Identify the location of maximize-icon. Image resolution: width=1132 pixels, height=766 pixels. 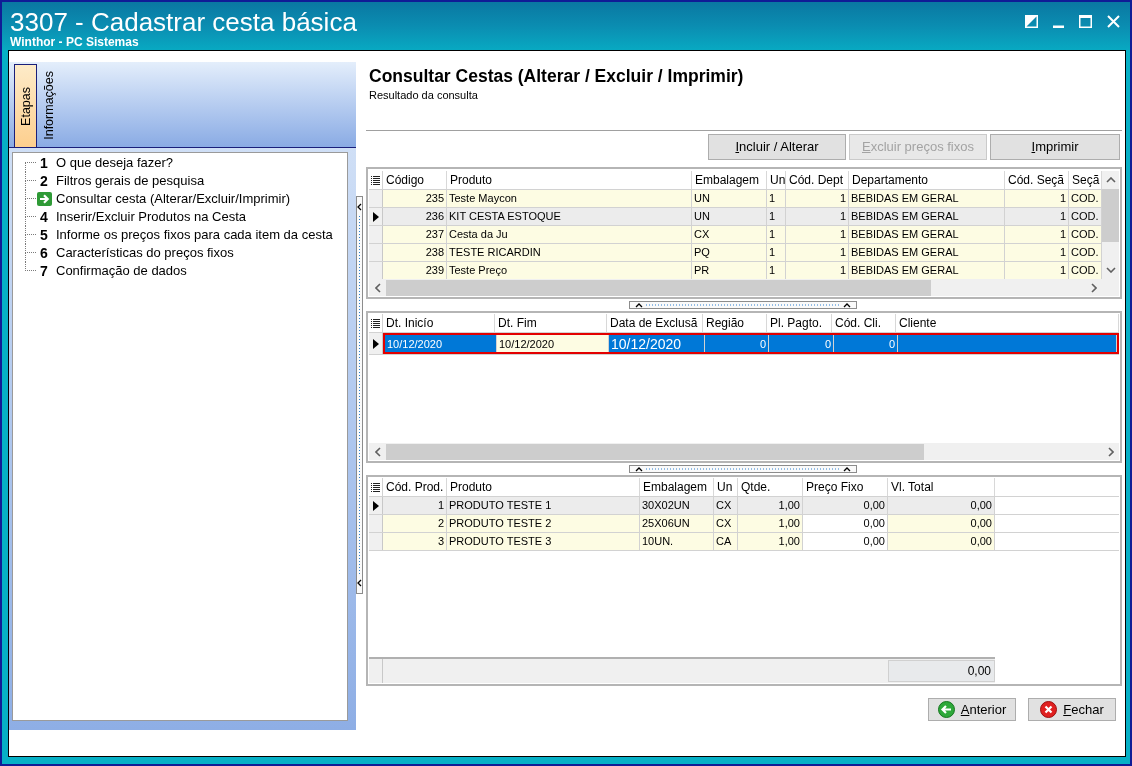
(1085, 21).